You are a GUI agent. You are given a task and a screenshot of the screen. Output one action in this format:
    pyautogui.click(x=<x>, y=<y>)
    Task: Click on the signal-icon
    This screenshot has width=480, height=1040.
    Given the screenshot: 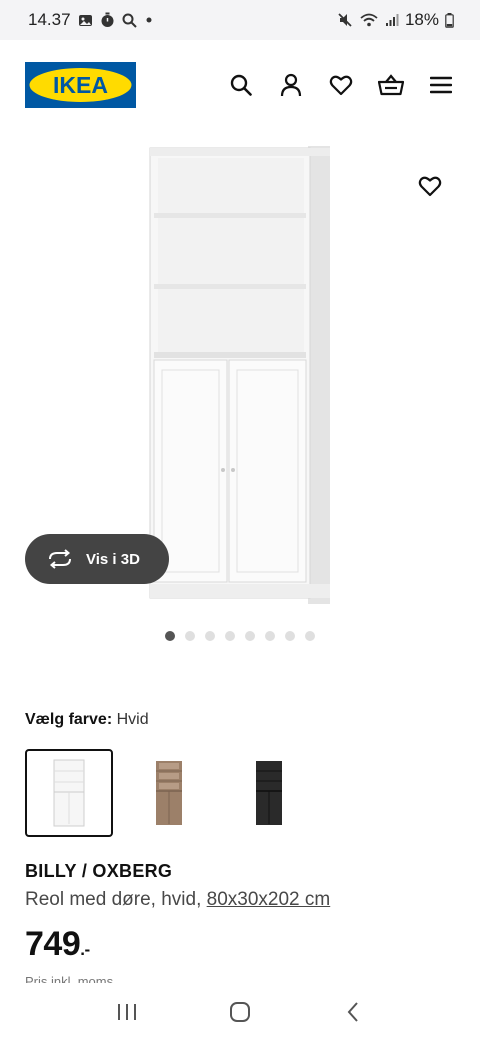 What is the action you would take?
    pyautogui.click(x=392, y=20)
    